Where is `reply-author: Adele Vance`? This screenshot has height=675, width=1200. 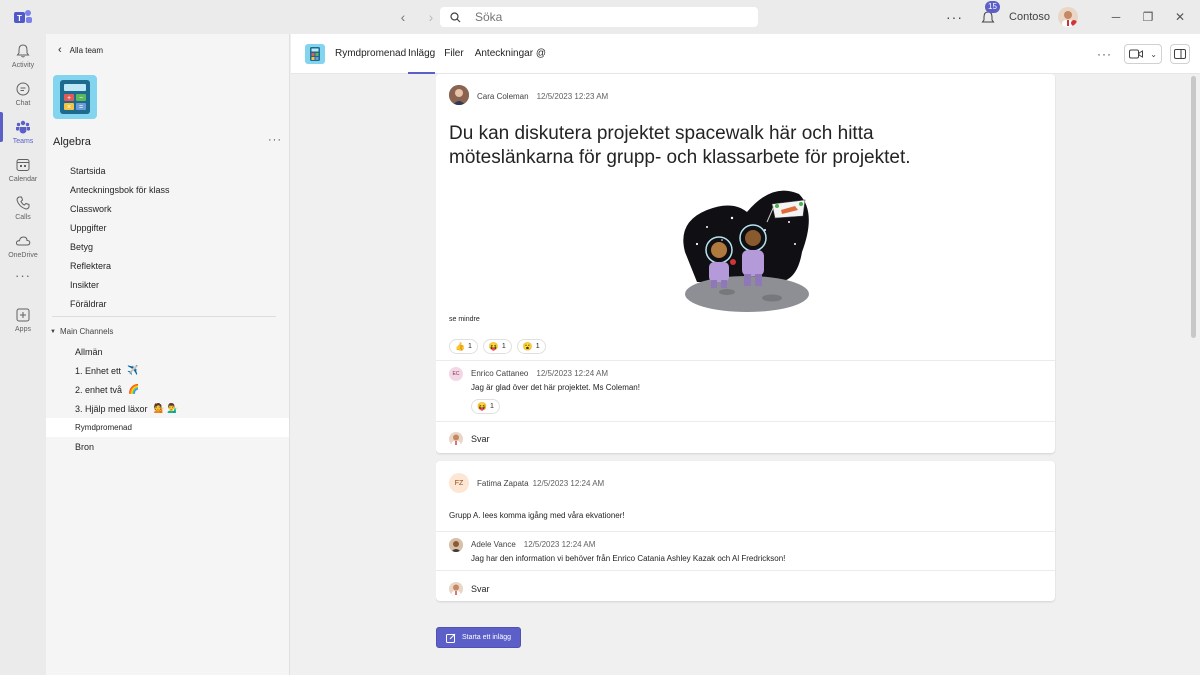
reply-author: Adele Vance is located at coordinates (493, 544).